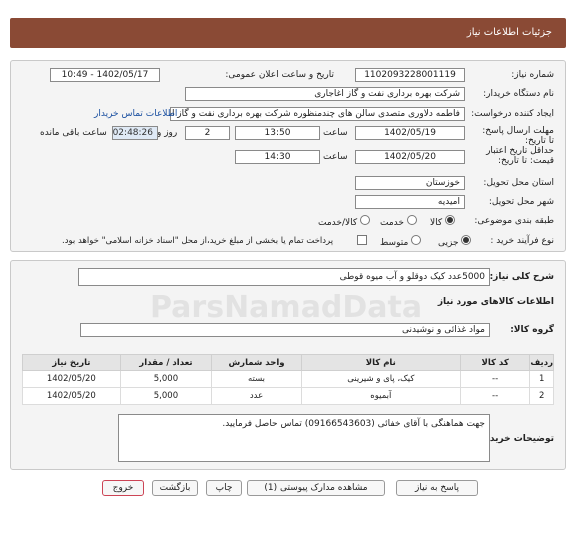  What do you see at coordinates (207, 133) in the screenshot?
I see `days-field: 2` at bounding box center [207, 133].